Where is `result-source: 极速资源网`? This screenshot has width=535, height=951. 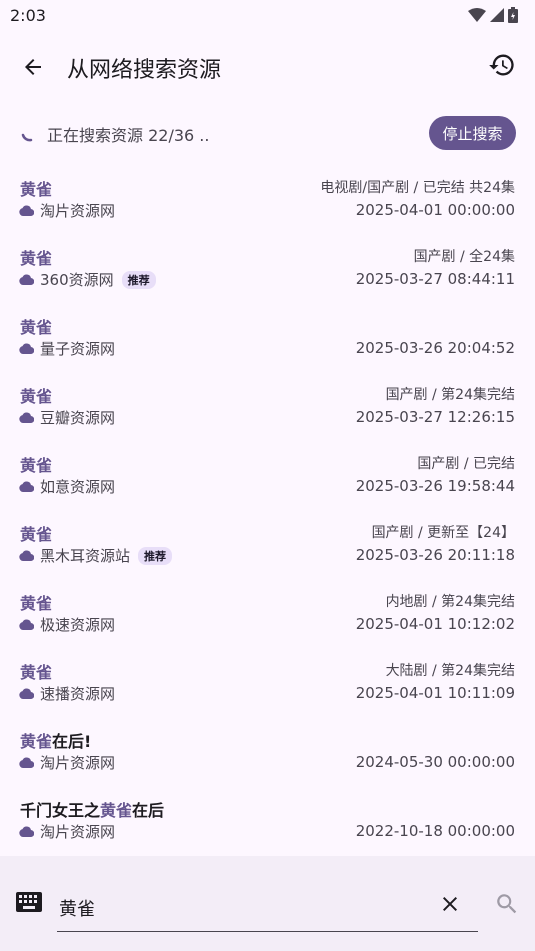
result-source: 极速资源网 is located at coordinates (67, 624).